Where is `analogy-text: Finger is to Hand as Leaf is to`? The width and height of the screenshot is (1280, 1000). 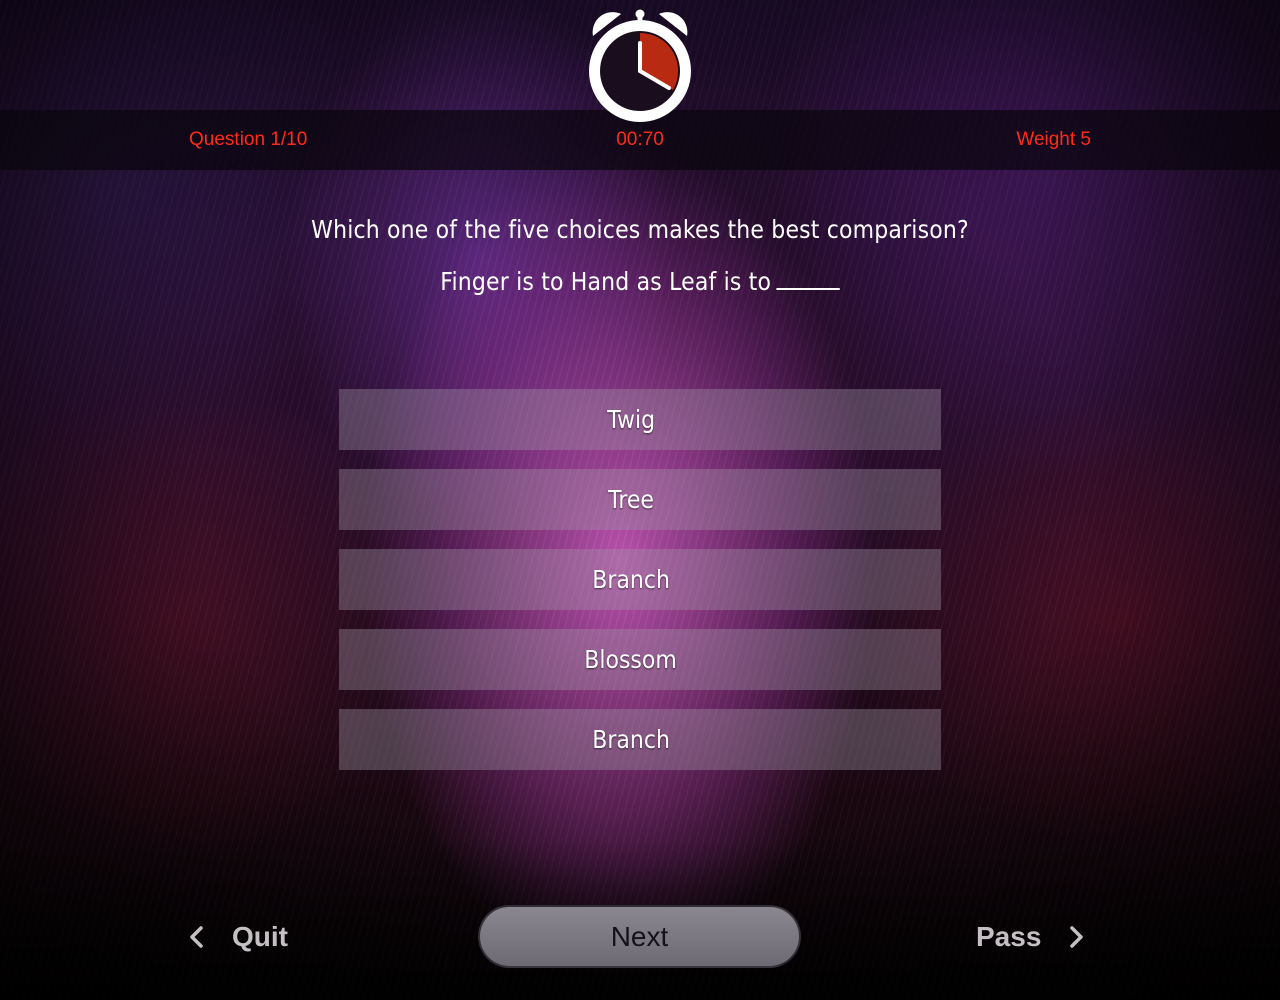
analogy-text: Finger is to Hand as Leaf is to is located at coordinates (606, 281).